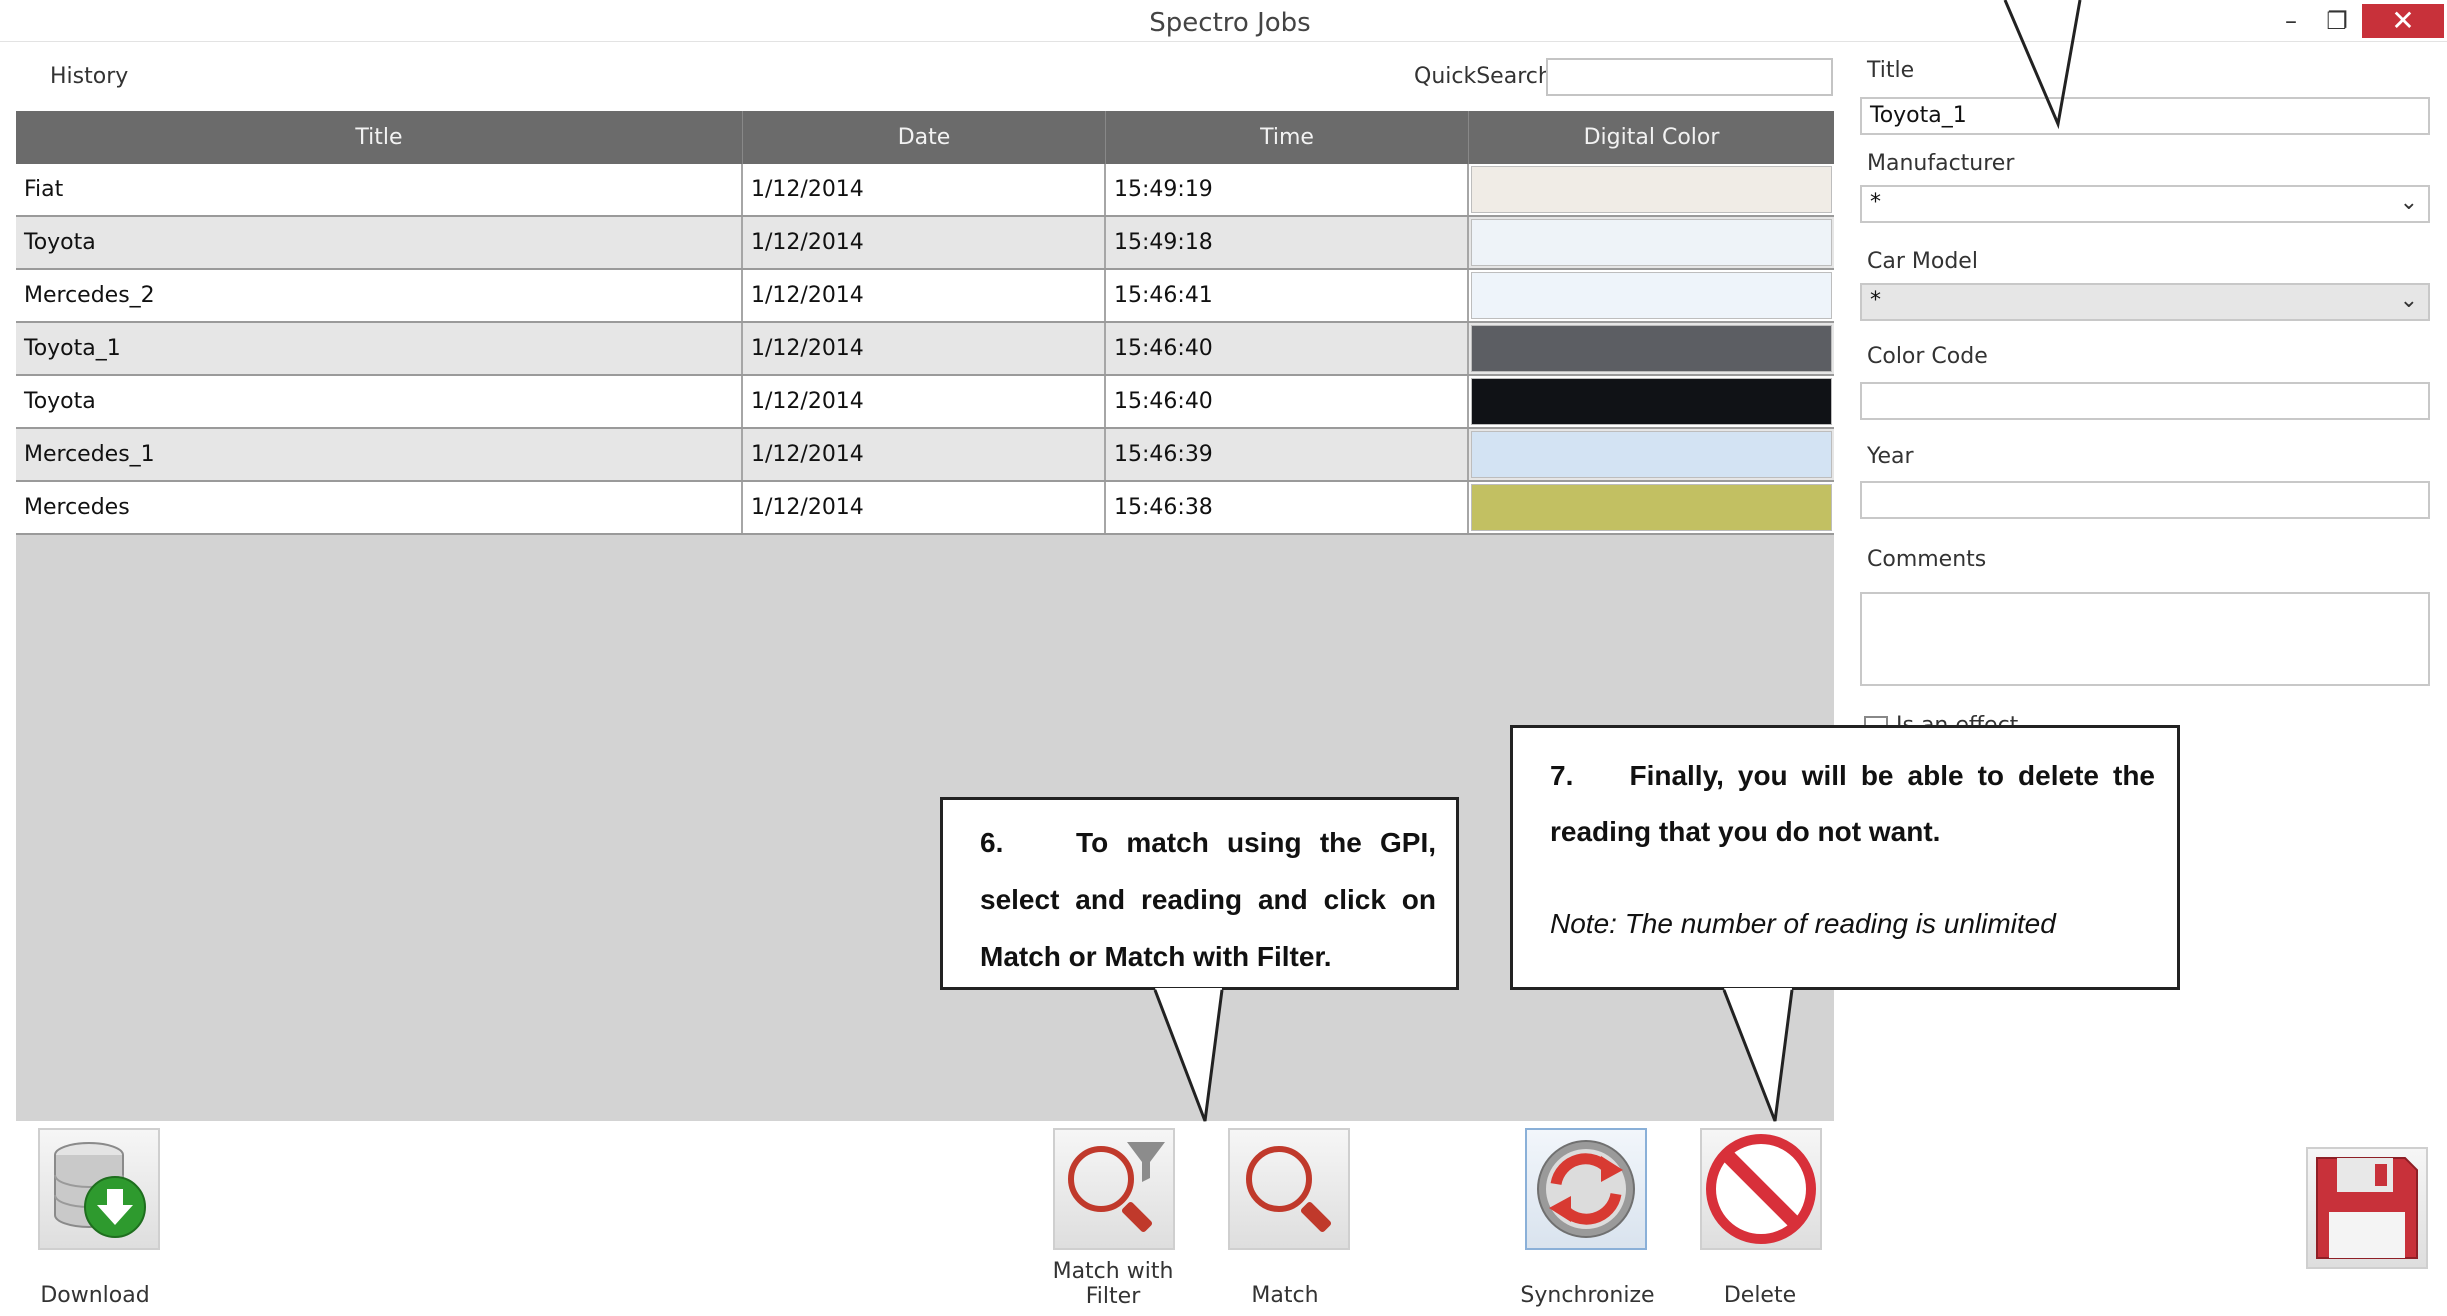  What do you see at coordinates (2042, 65) in the screenshot?
I see `callout-title-pointer` at bounding box center [2042, 65].